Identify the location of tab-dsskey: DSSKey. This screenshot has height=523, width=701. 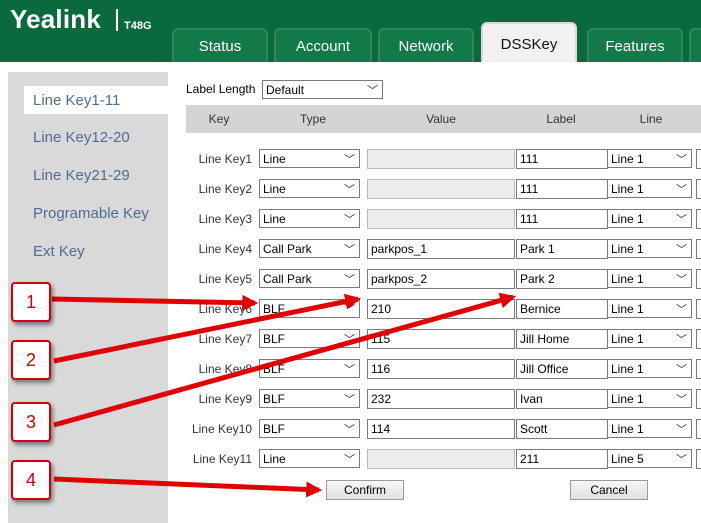
(529, 43).